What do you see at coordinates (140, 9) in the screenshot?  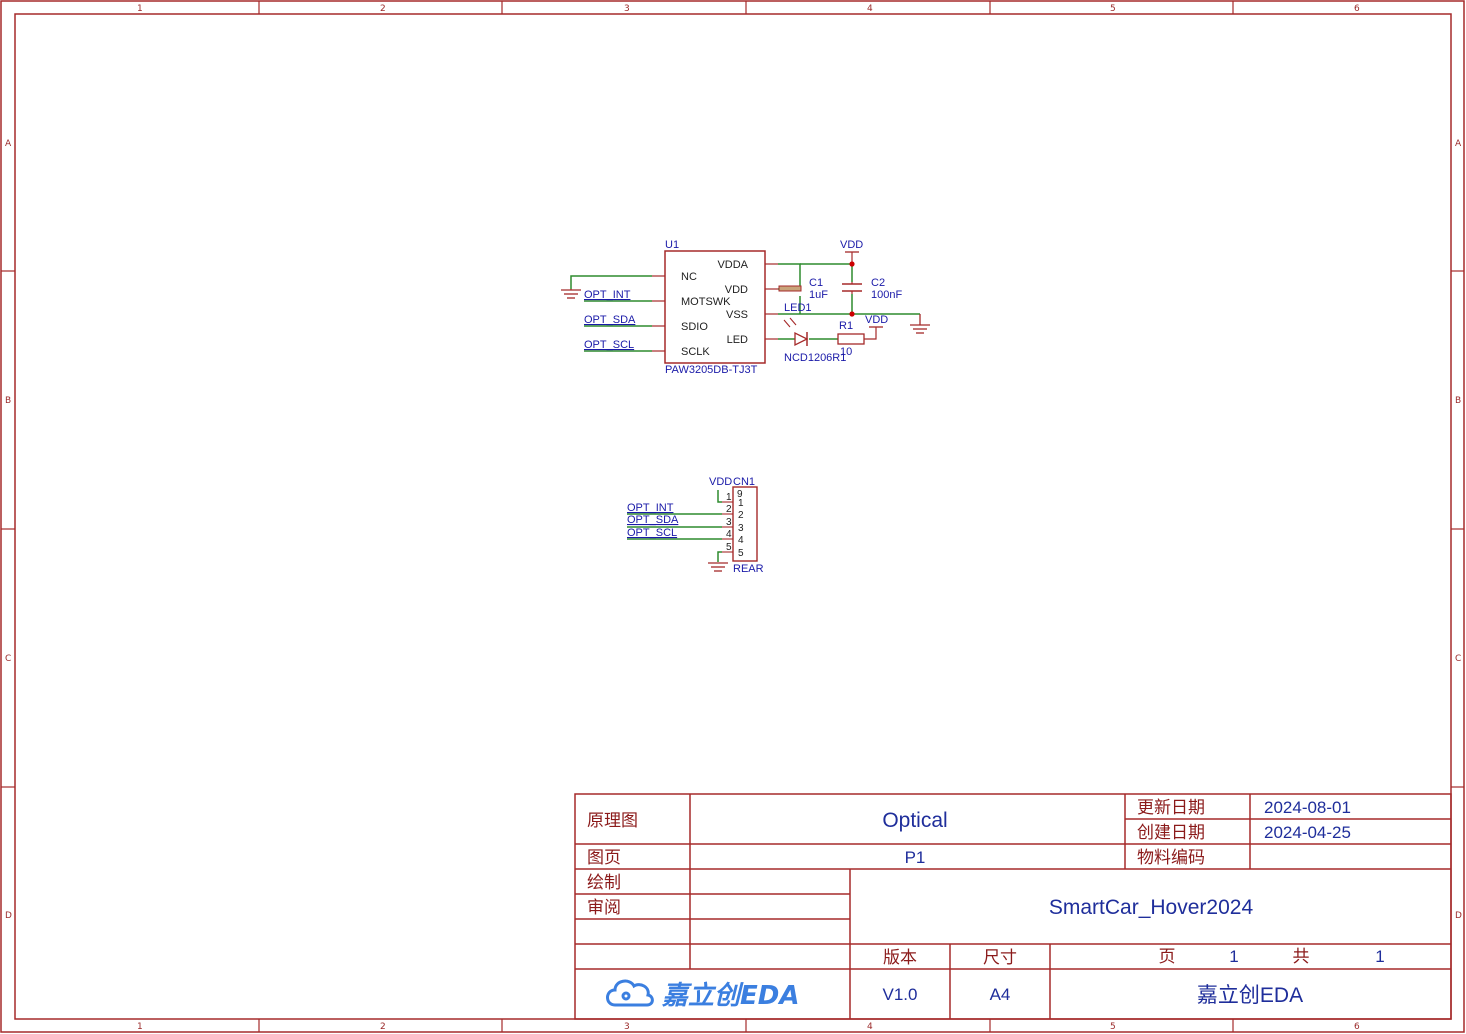 I see `col-label-1: 1` at bounding box center [140, 9].